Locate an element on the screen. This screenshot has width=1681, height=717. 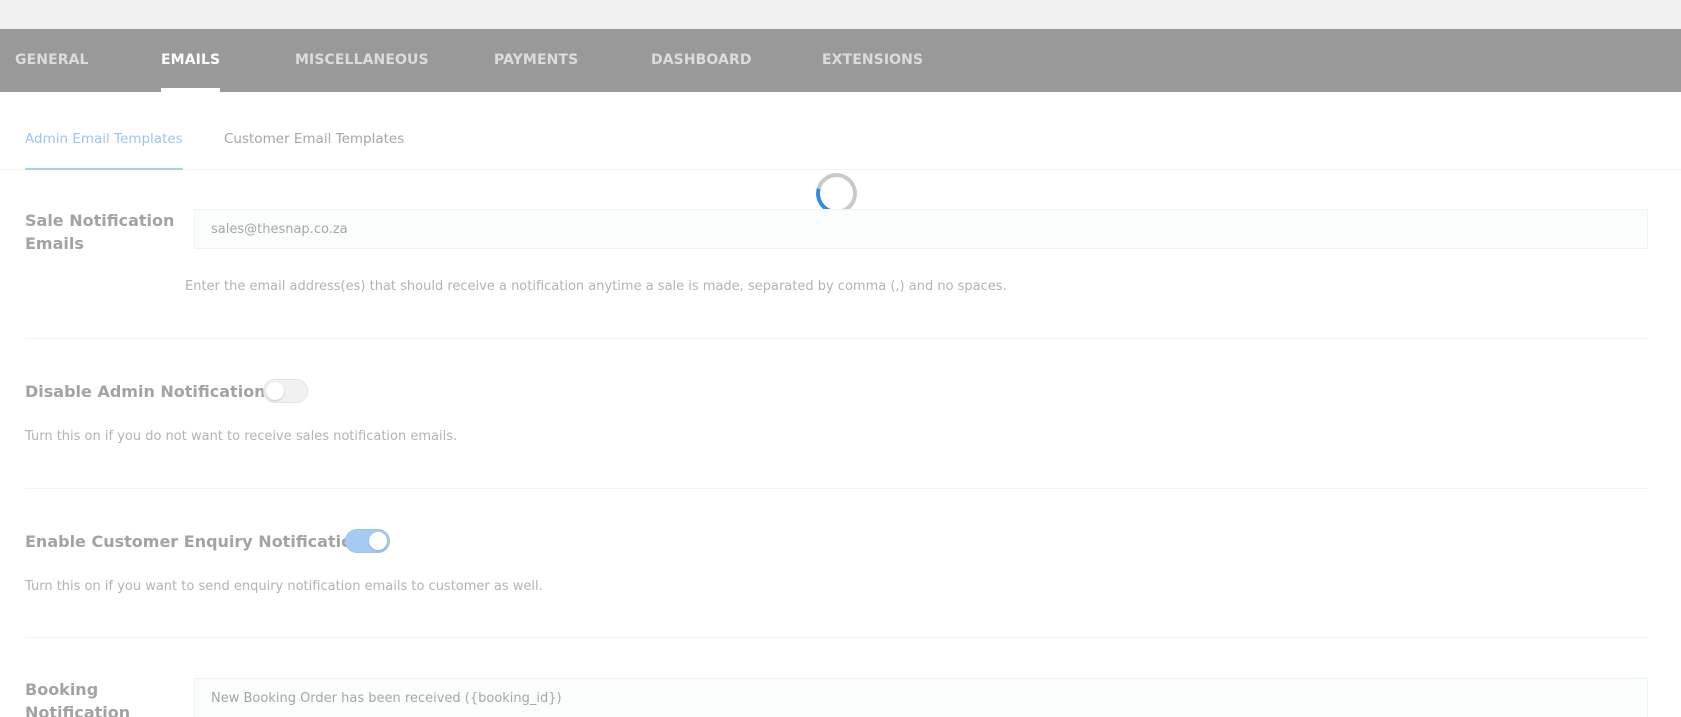
sale-notification-emails-input is located at coordinates (921, 229).